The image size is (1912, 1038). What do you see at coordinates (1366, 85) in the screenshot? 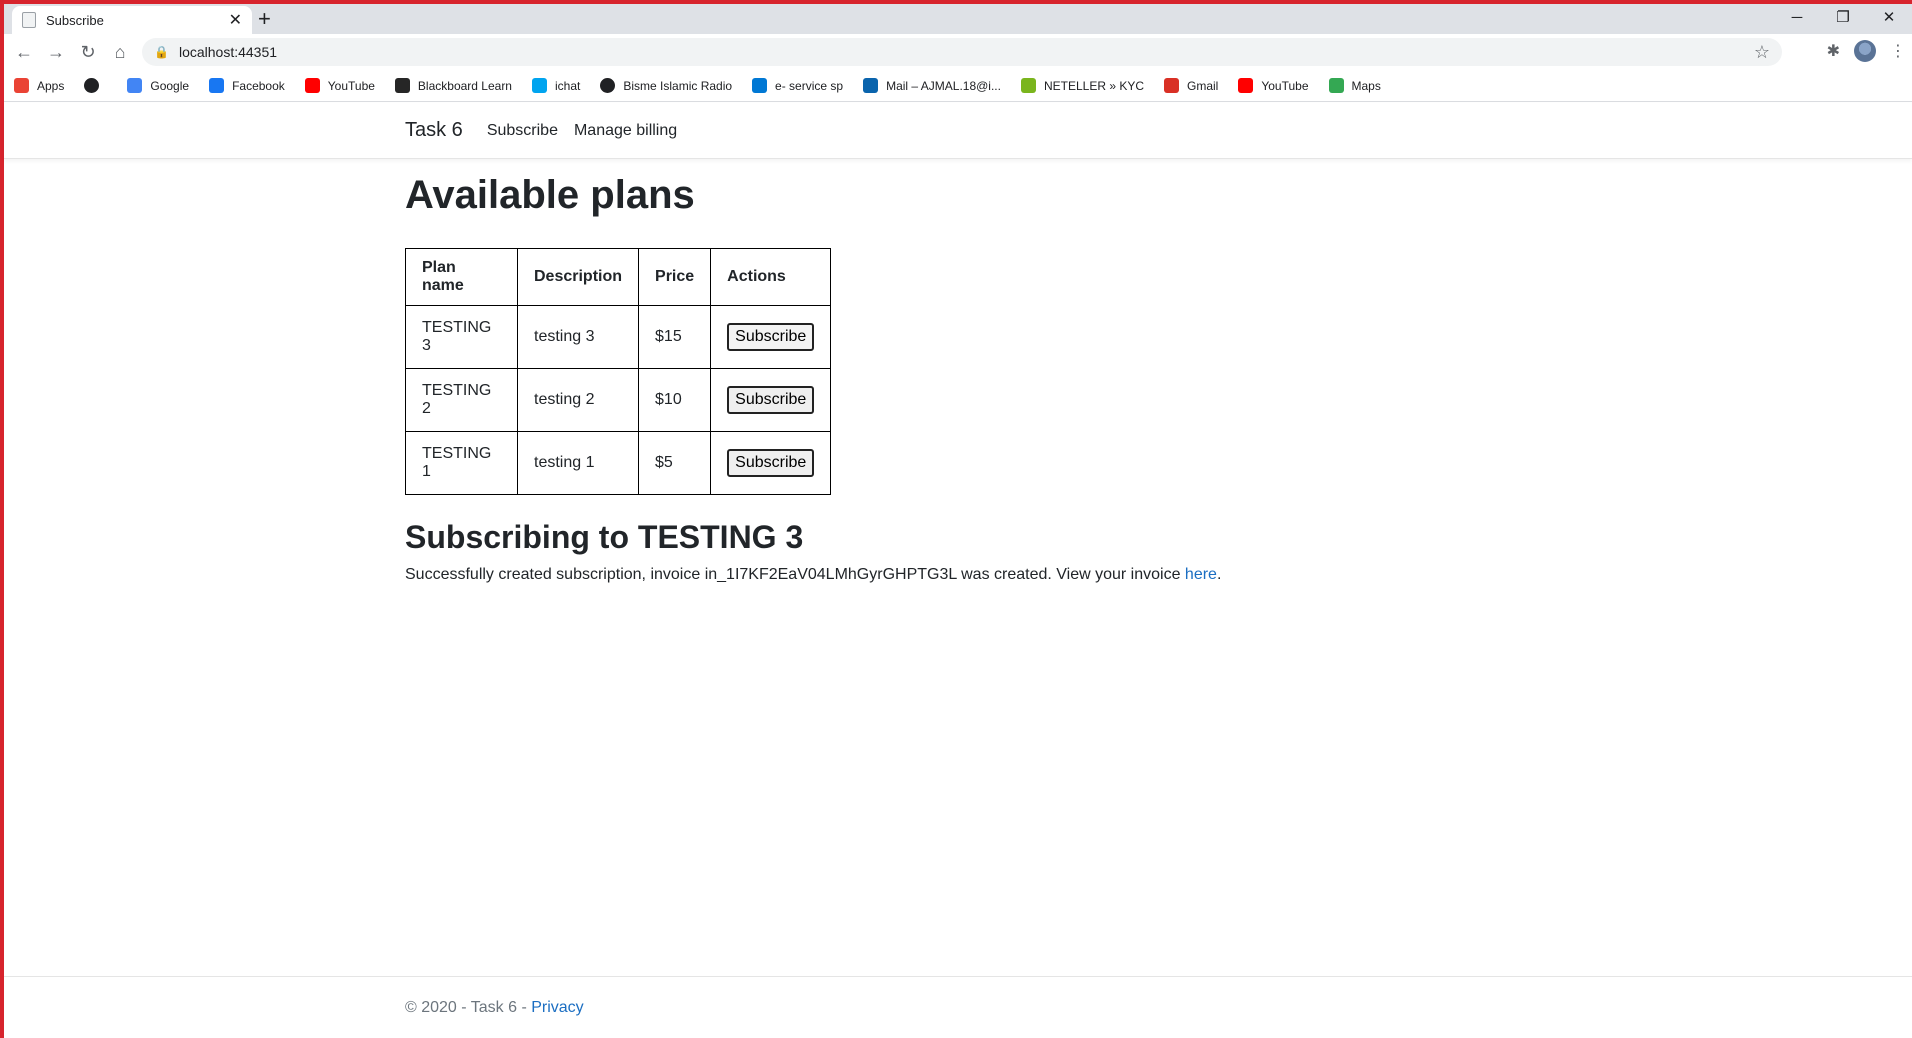
I see `bookmark-label: Maps` at bounding box center [1366, 85].